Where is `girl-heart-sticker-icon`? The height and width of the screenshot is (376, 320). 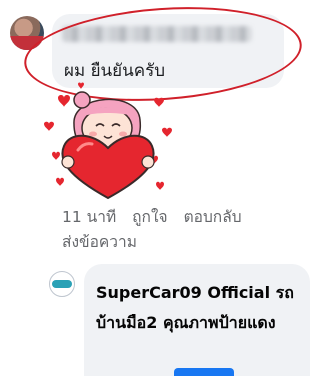 girl-heart-sticker-icon is located at coordinates (108, 141).